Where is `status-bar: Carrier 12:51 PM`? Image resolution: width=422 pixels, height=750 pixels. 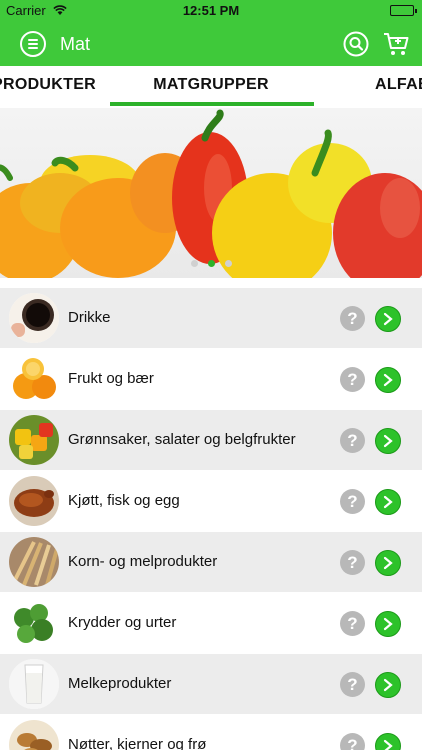
status-bar: Carrier 12:51 PM is located at coordinates (211, 11).